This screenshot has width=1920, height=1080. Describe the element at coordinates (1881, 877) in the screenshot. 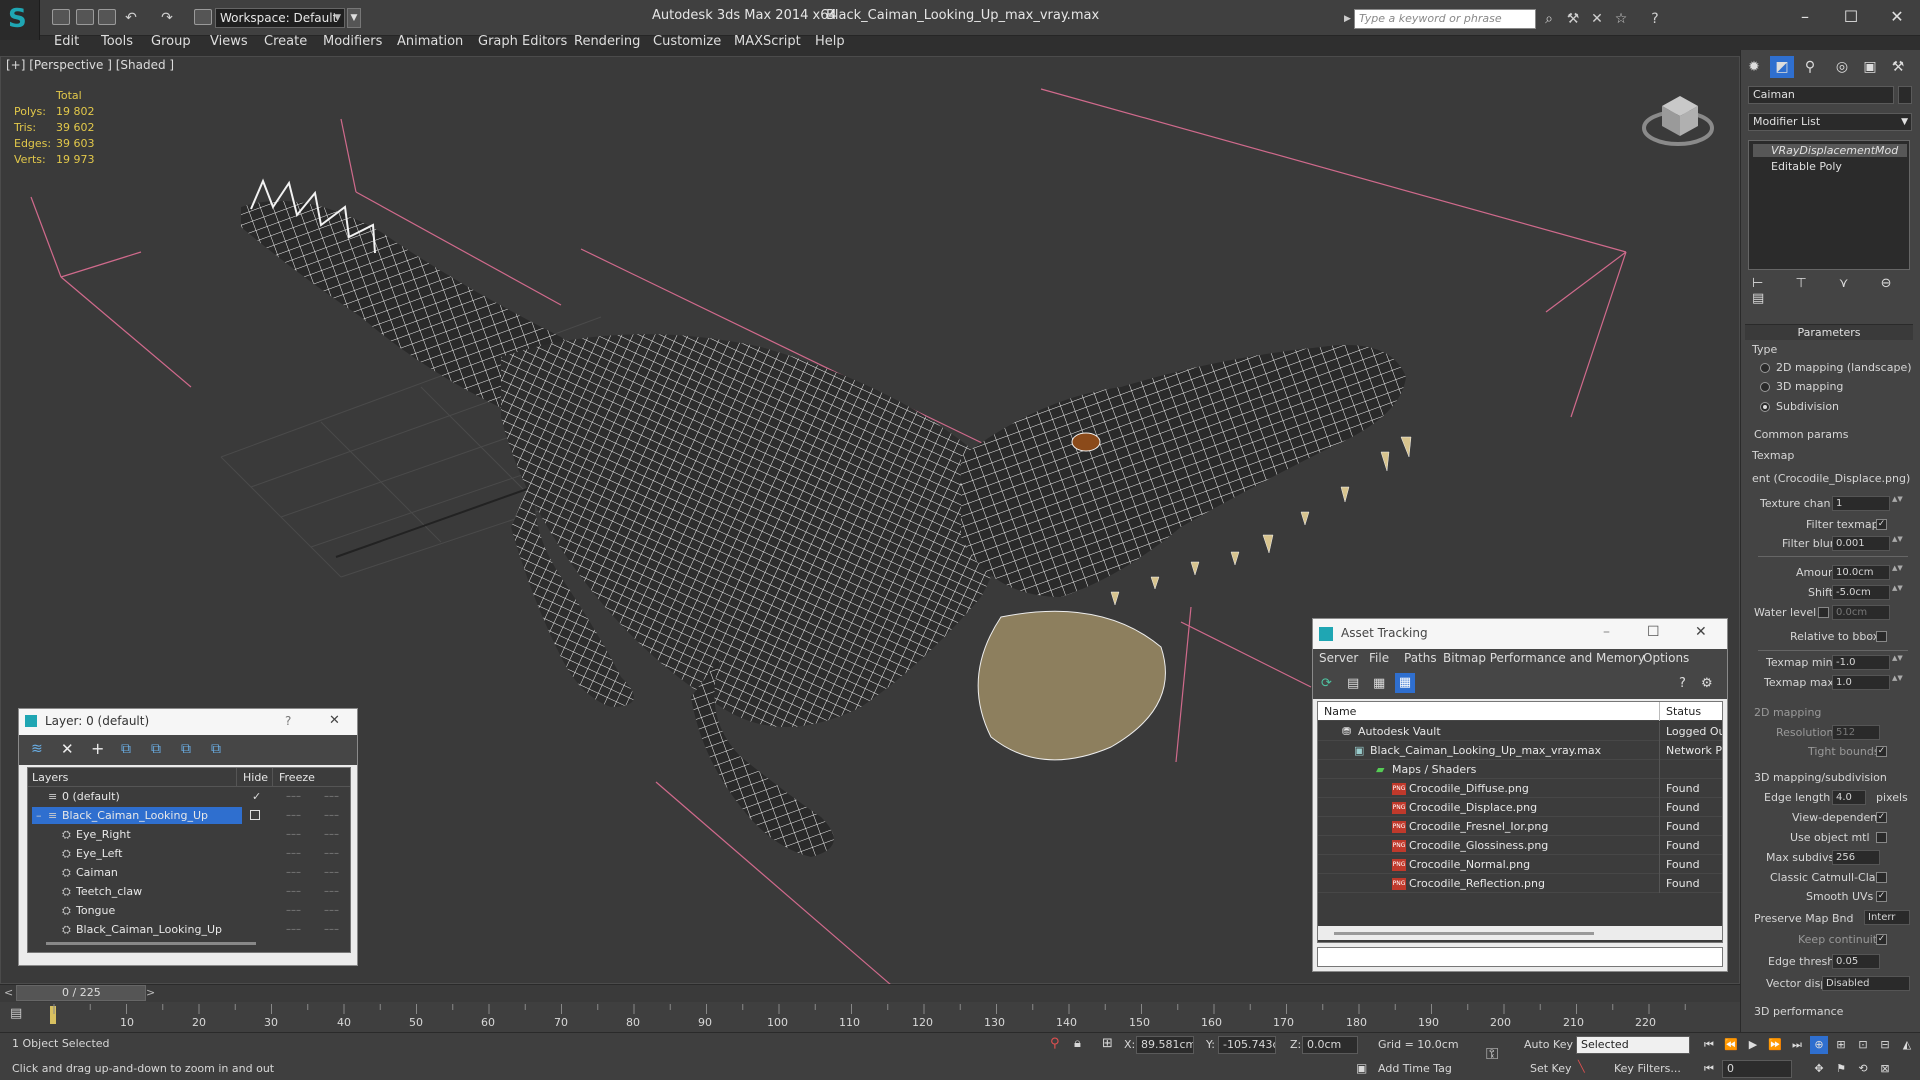

I see `classic-catmull-checkbox` at that location.